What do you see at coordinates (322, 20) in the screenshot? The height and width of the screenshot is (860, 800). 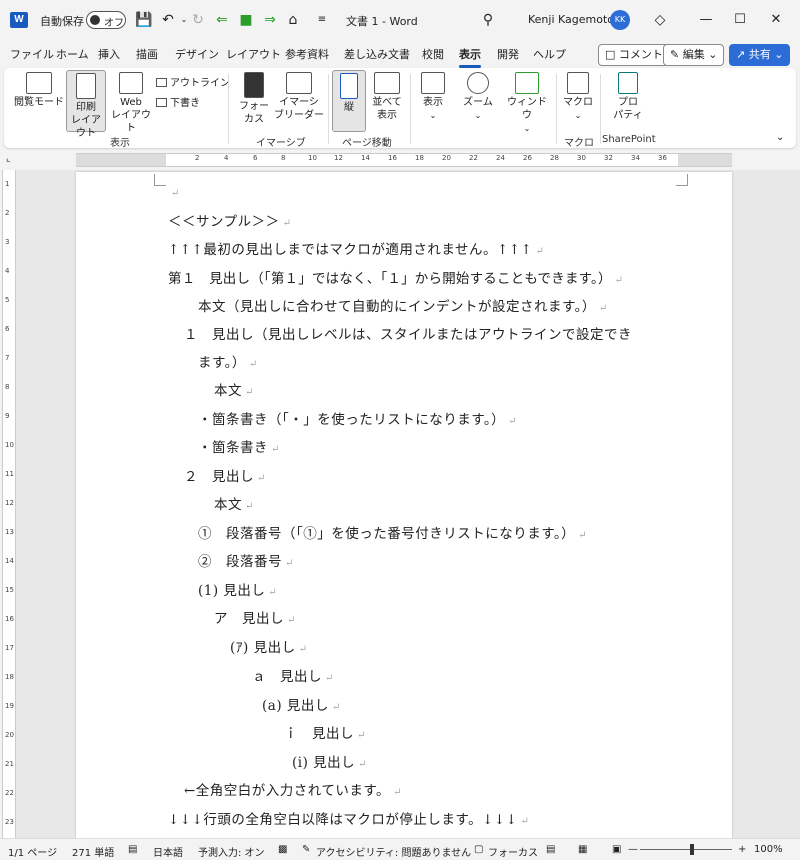 I see `customize-toolbar-icon: ≡` at bounding box center [322, 20].